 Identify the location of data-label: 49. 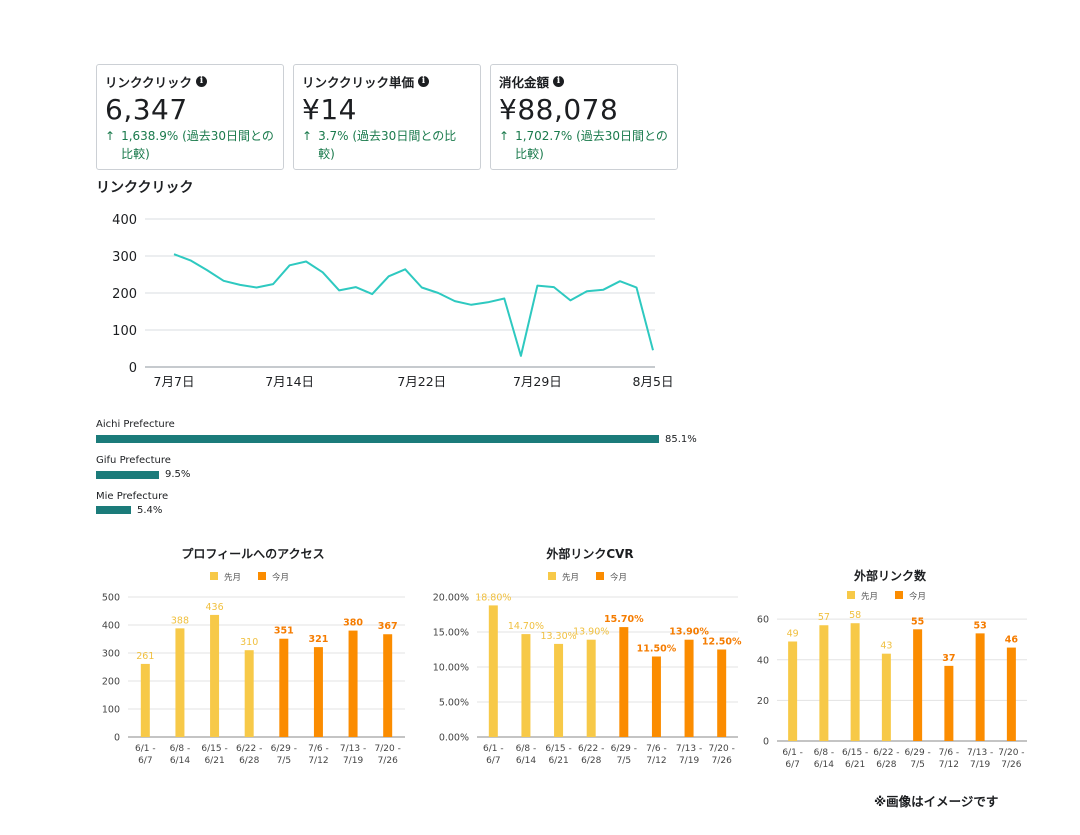
(793, 633).